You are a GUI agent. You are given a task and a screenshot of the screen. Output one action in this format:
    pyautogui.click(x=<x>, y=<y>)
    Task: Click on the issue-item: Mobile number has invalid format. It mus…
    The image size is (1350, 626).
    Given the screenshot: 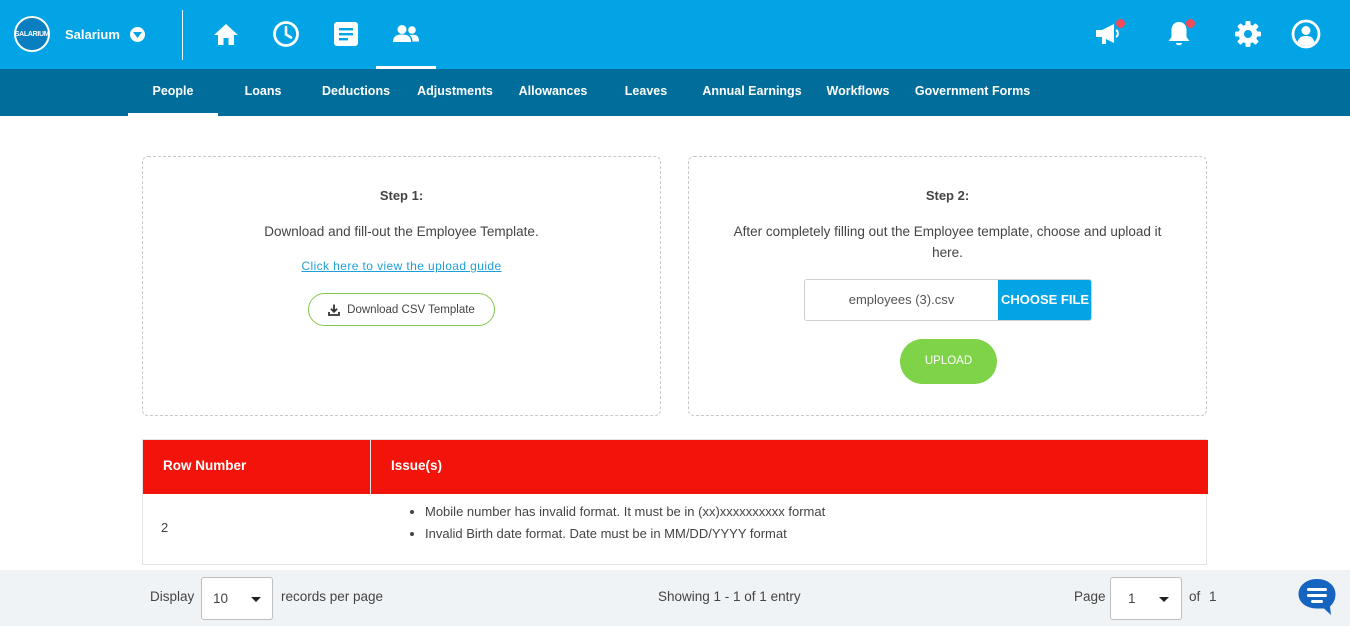 What is the action you would take?
    pyautogui.click(x=625, y=512)
    